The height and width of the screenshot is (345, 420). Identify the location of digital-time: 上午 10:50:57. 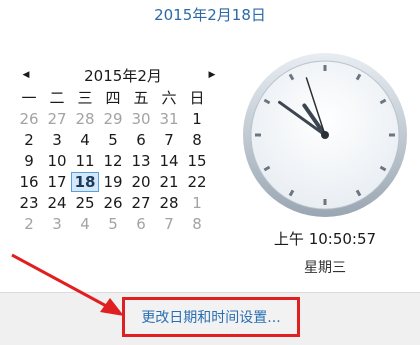
(325, 239).